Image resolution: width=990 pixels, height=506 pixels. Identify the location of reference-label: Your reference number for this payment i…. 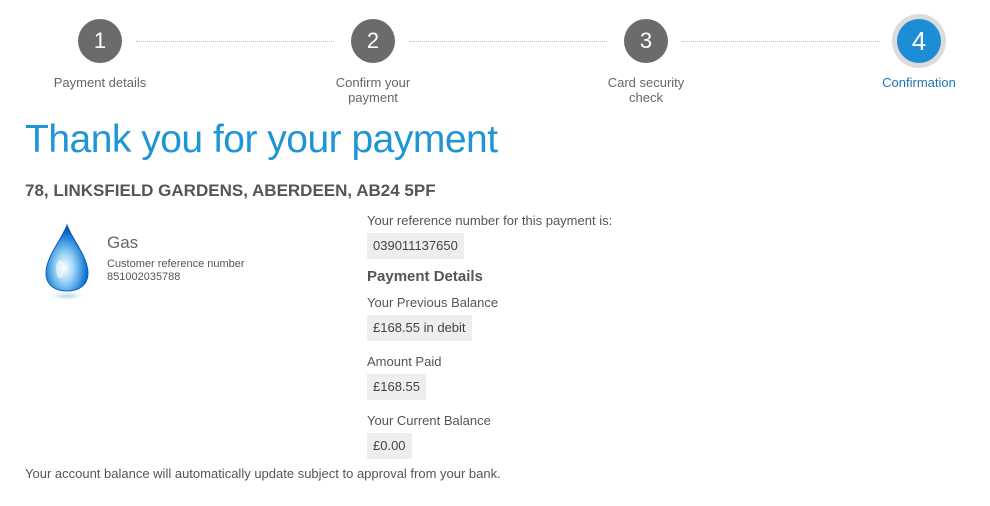
(490, 220).